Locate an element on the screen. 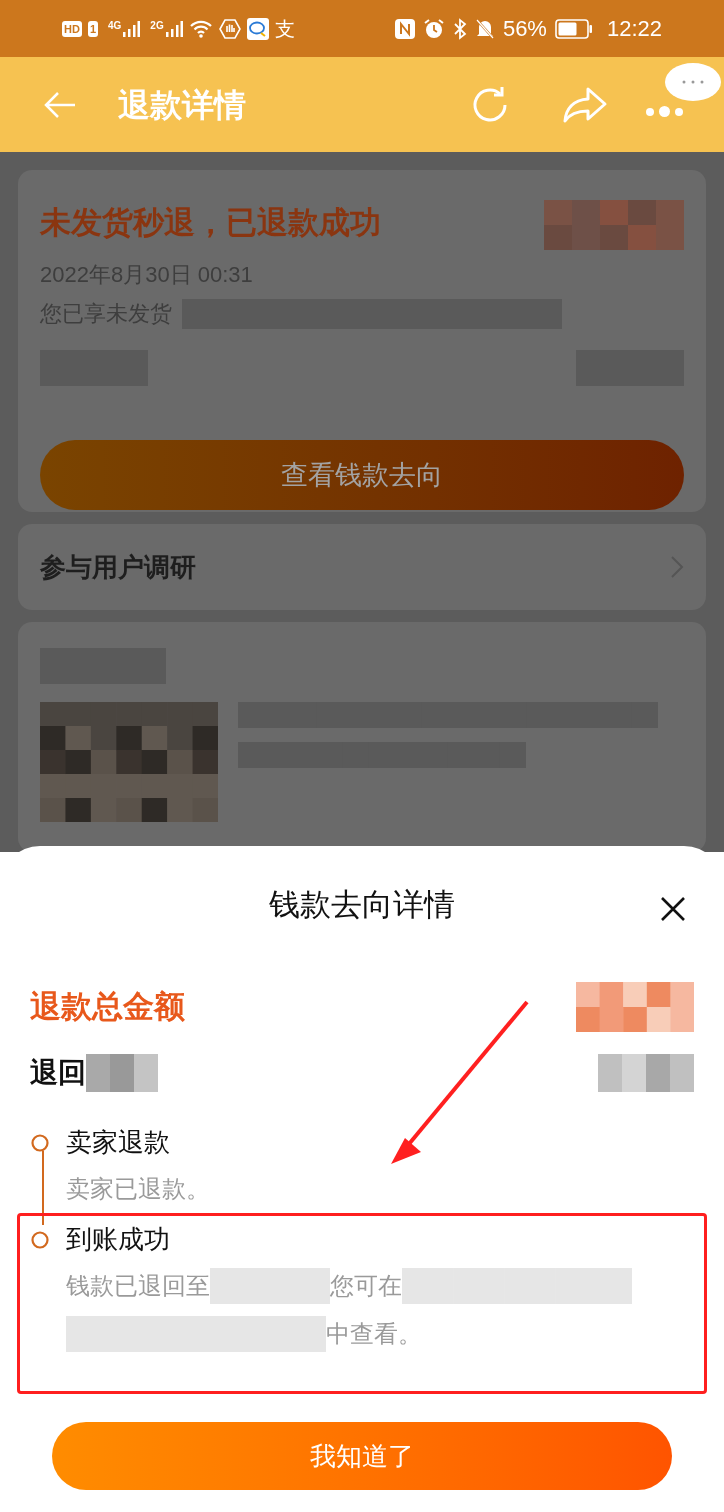 This screenshot has height=1512, width=724. battery-percent: 56% is located at coordinates (524, 29).